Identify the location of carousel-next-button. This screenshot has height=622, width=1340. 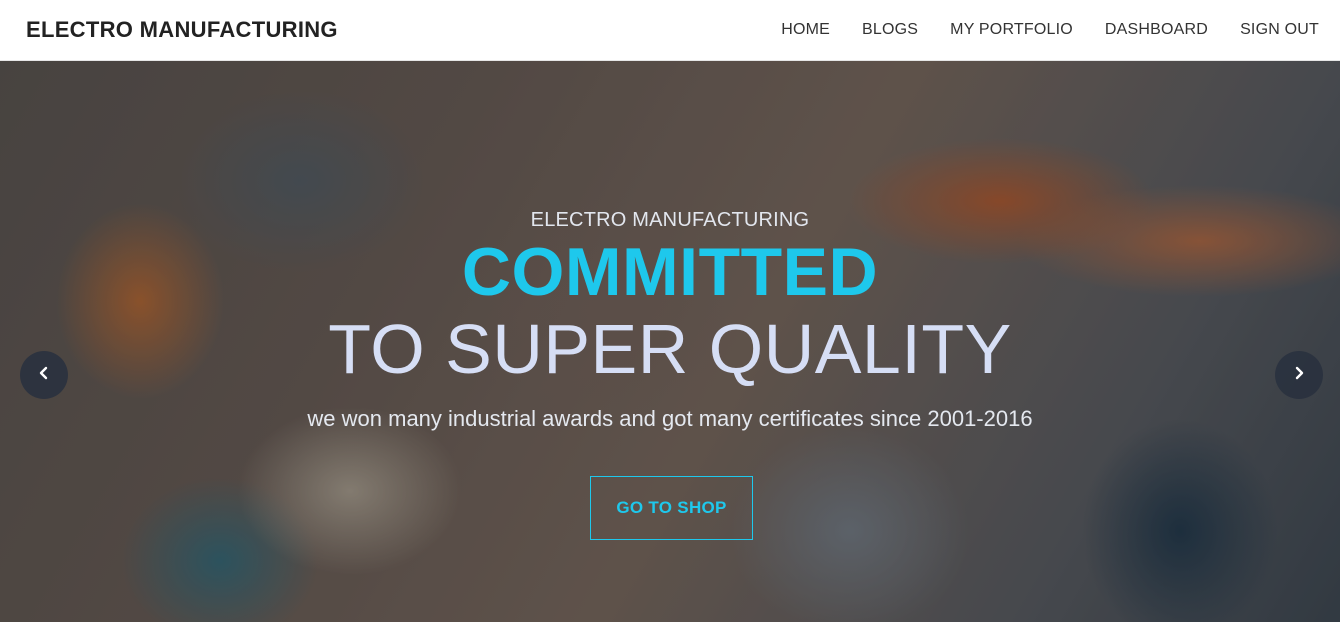
(1299, 375).